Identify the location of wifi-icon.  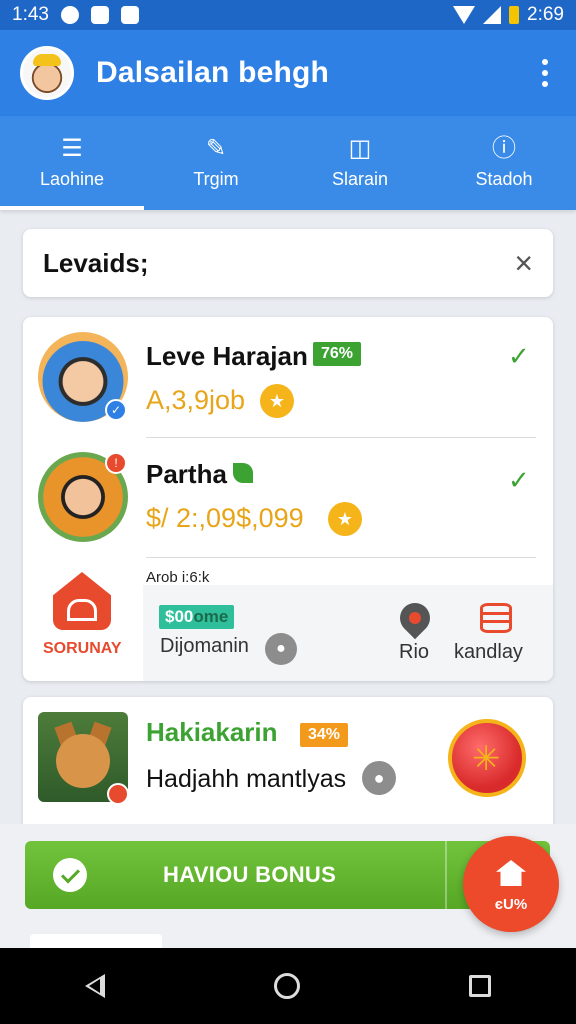
(464, 15).